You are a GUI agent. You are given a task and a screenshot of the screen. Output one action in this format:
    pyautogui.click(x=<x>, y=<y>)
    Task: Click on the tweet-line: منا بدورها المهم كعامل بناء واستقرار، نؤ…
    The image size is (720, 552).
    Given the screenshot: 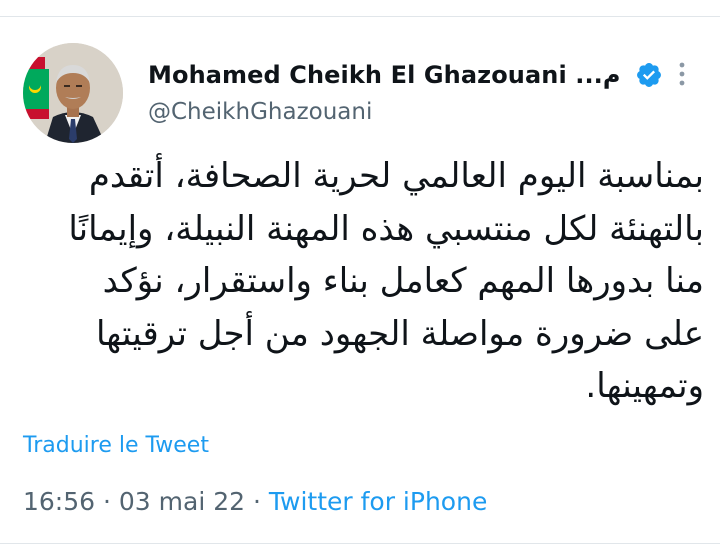 What is the action you would take?
    pyautogui.click(x=403, y=281)
    